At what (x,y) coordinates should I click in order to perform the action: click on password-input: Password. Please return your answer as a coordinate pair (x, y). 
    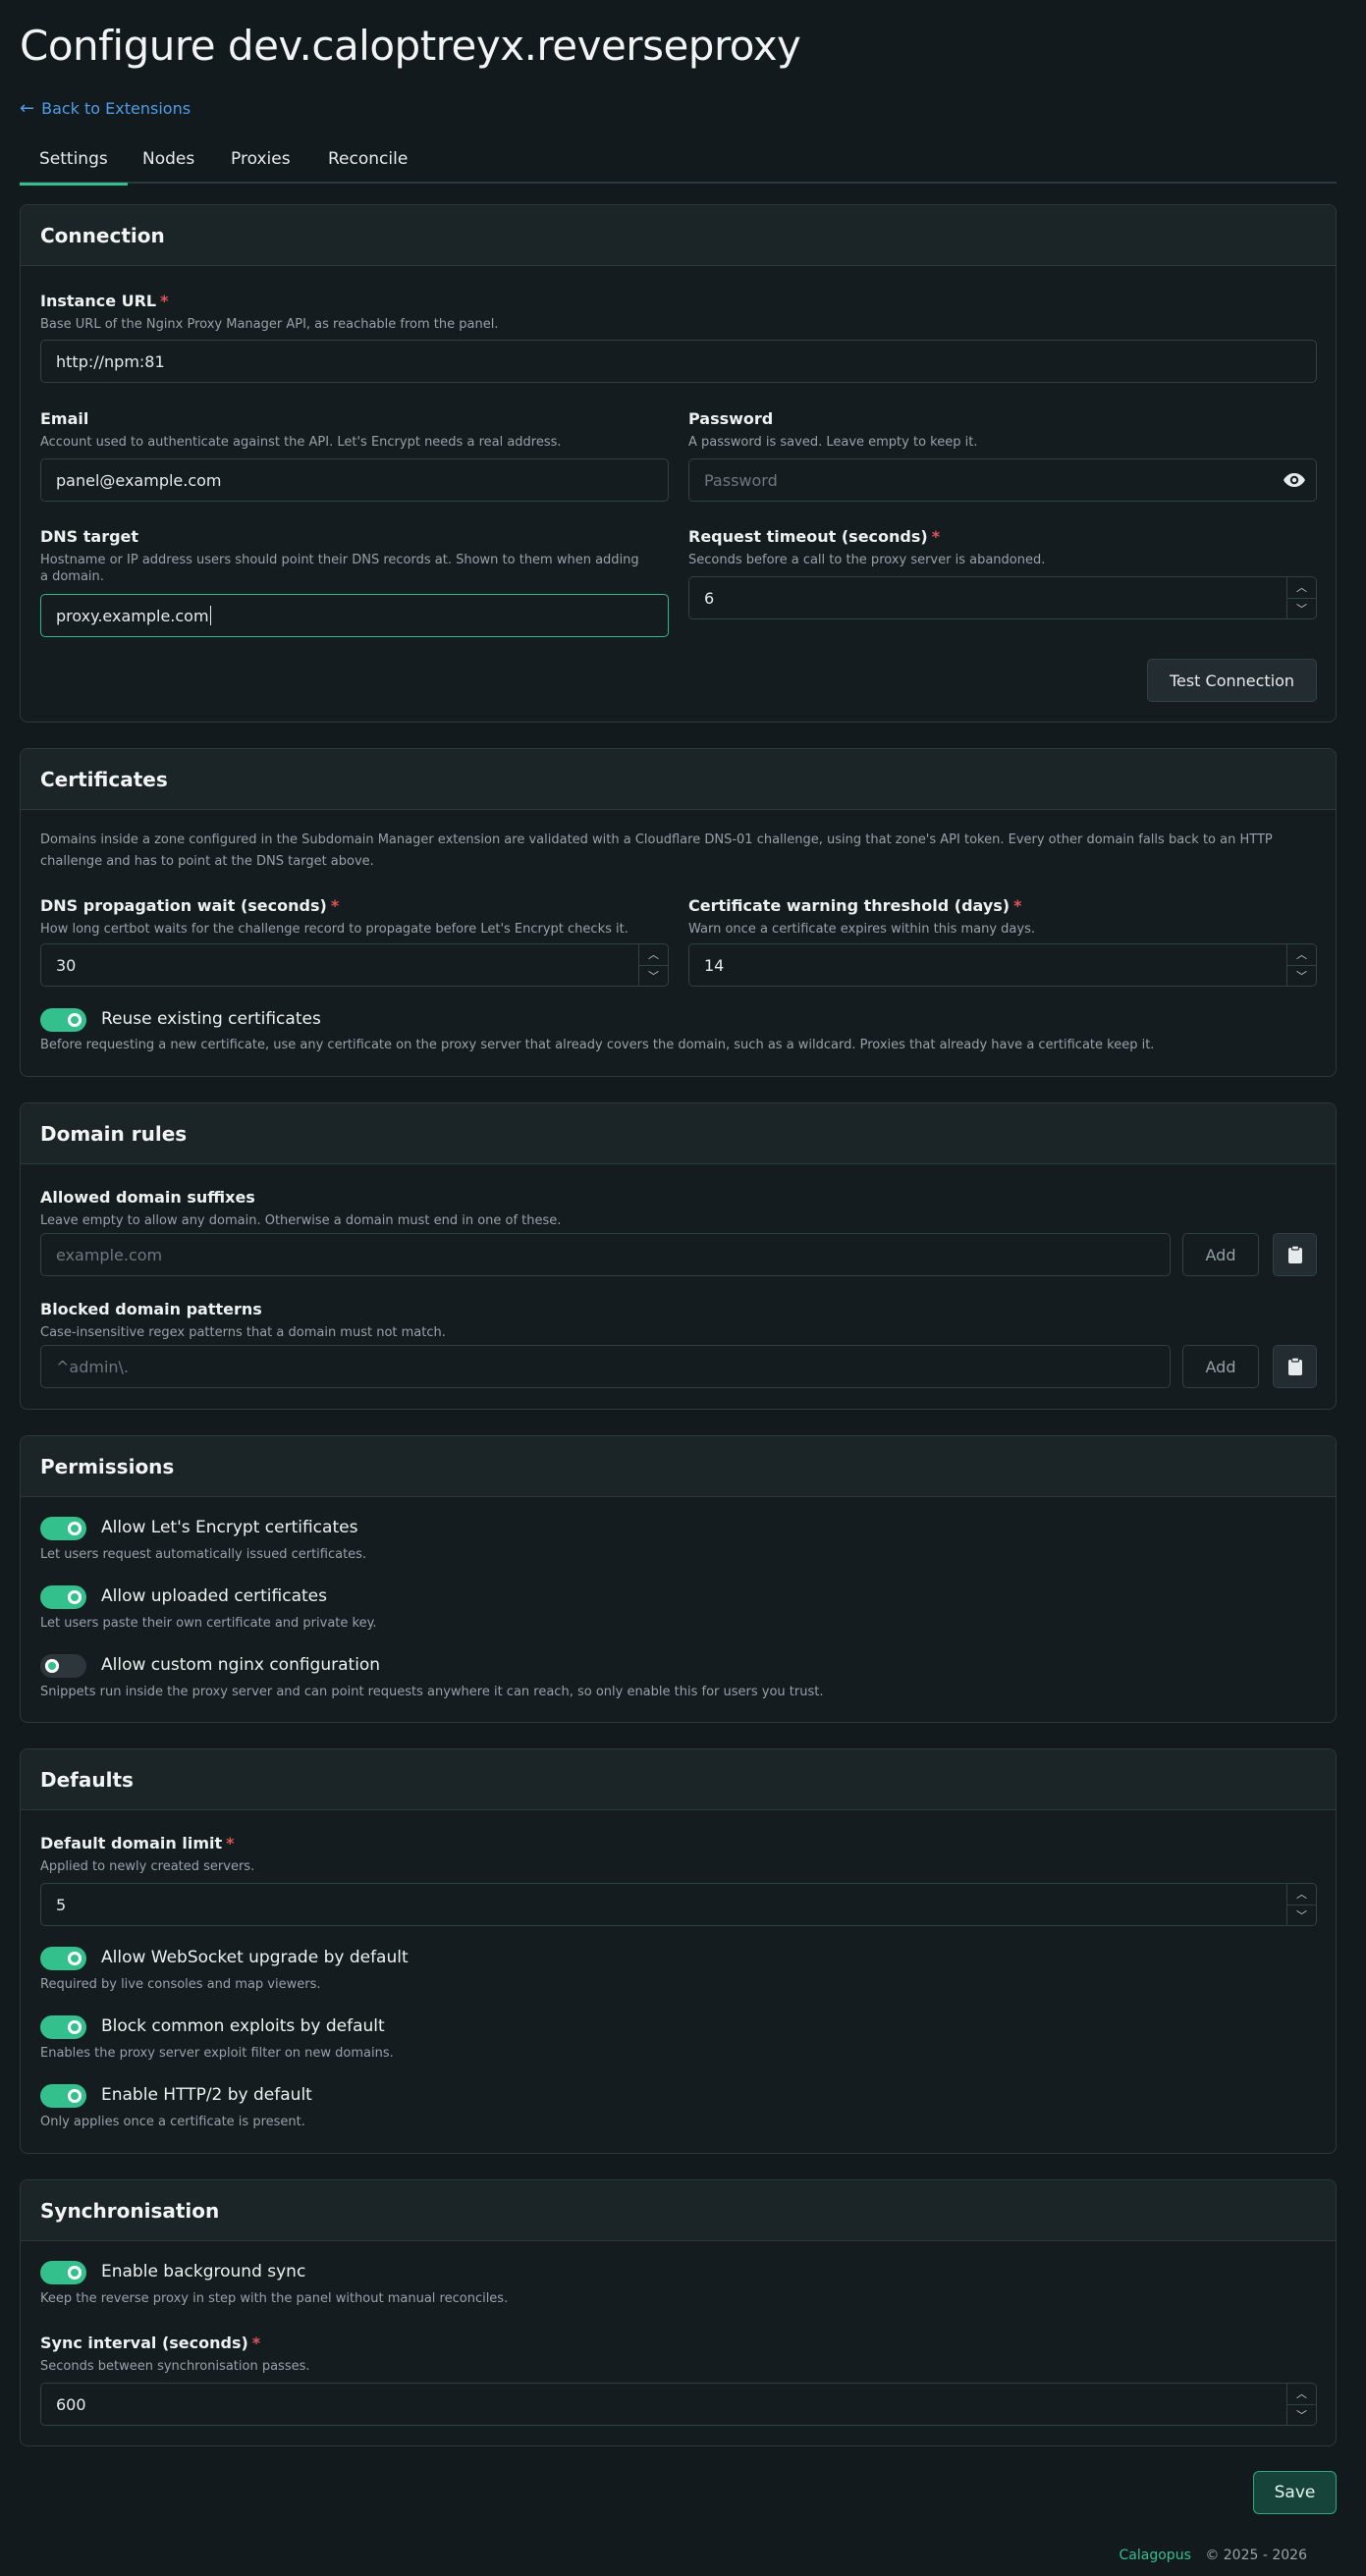
    Looking at the image, I should click on (1003, 480).